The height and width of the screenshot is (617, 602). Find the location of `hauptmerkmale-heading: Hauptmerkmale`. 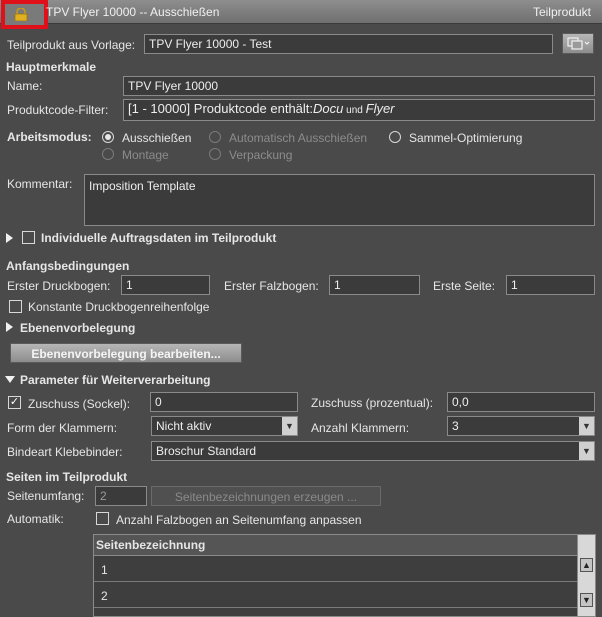

hauptmerkmale-heading: Hauptmerkmale is located at coordinates (51, 67).